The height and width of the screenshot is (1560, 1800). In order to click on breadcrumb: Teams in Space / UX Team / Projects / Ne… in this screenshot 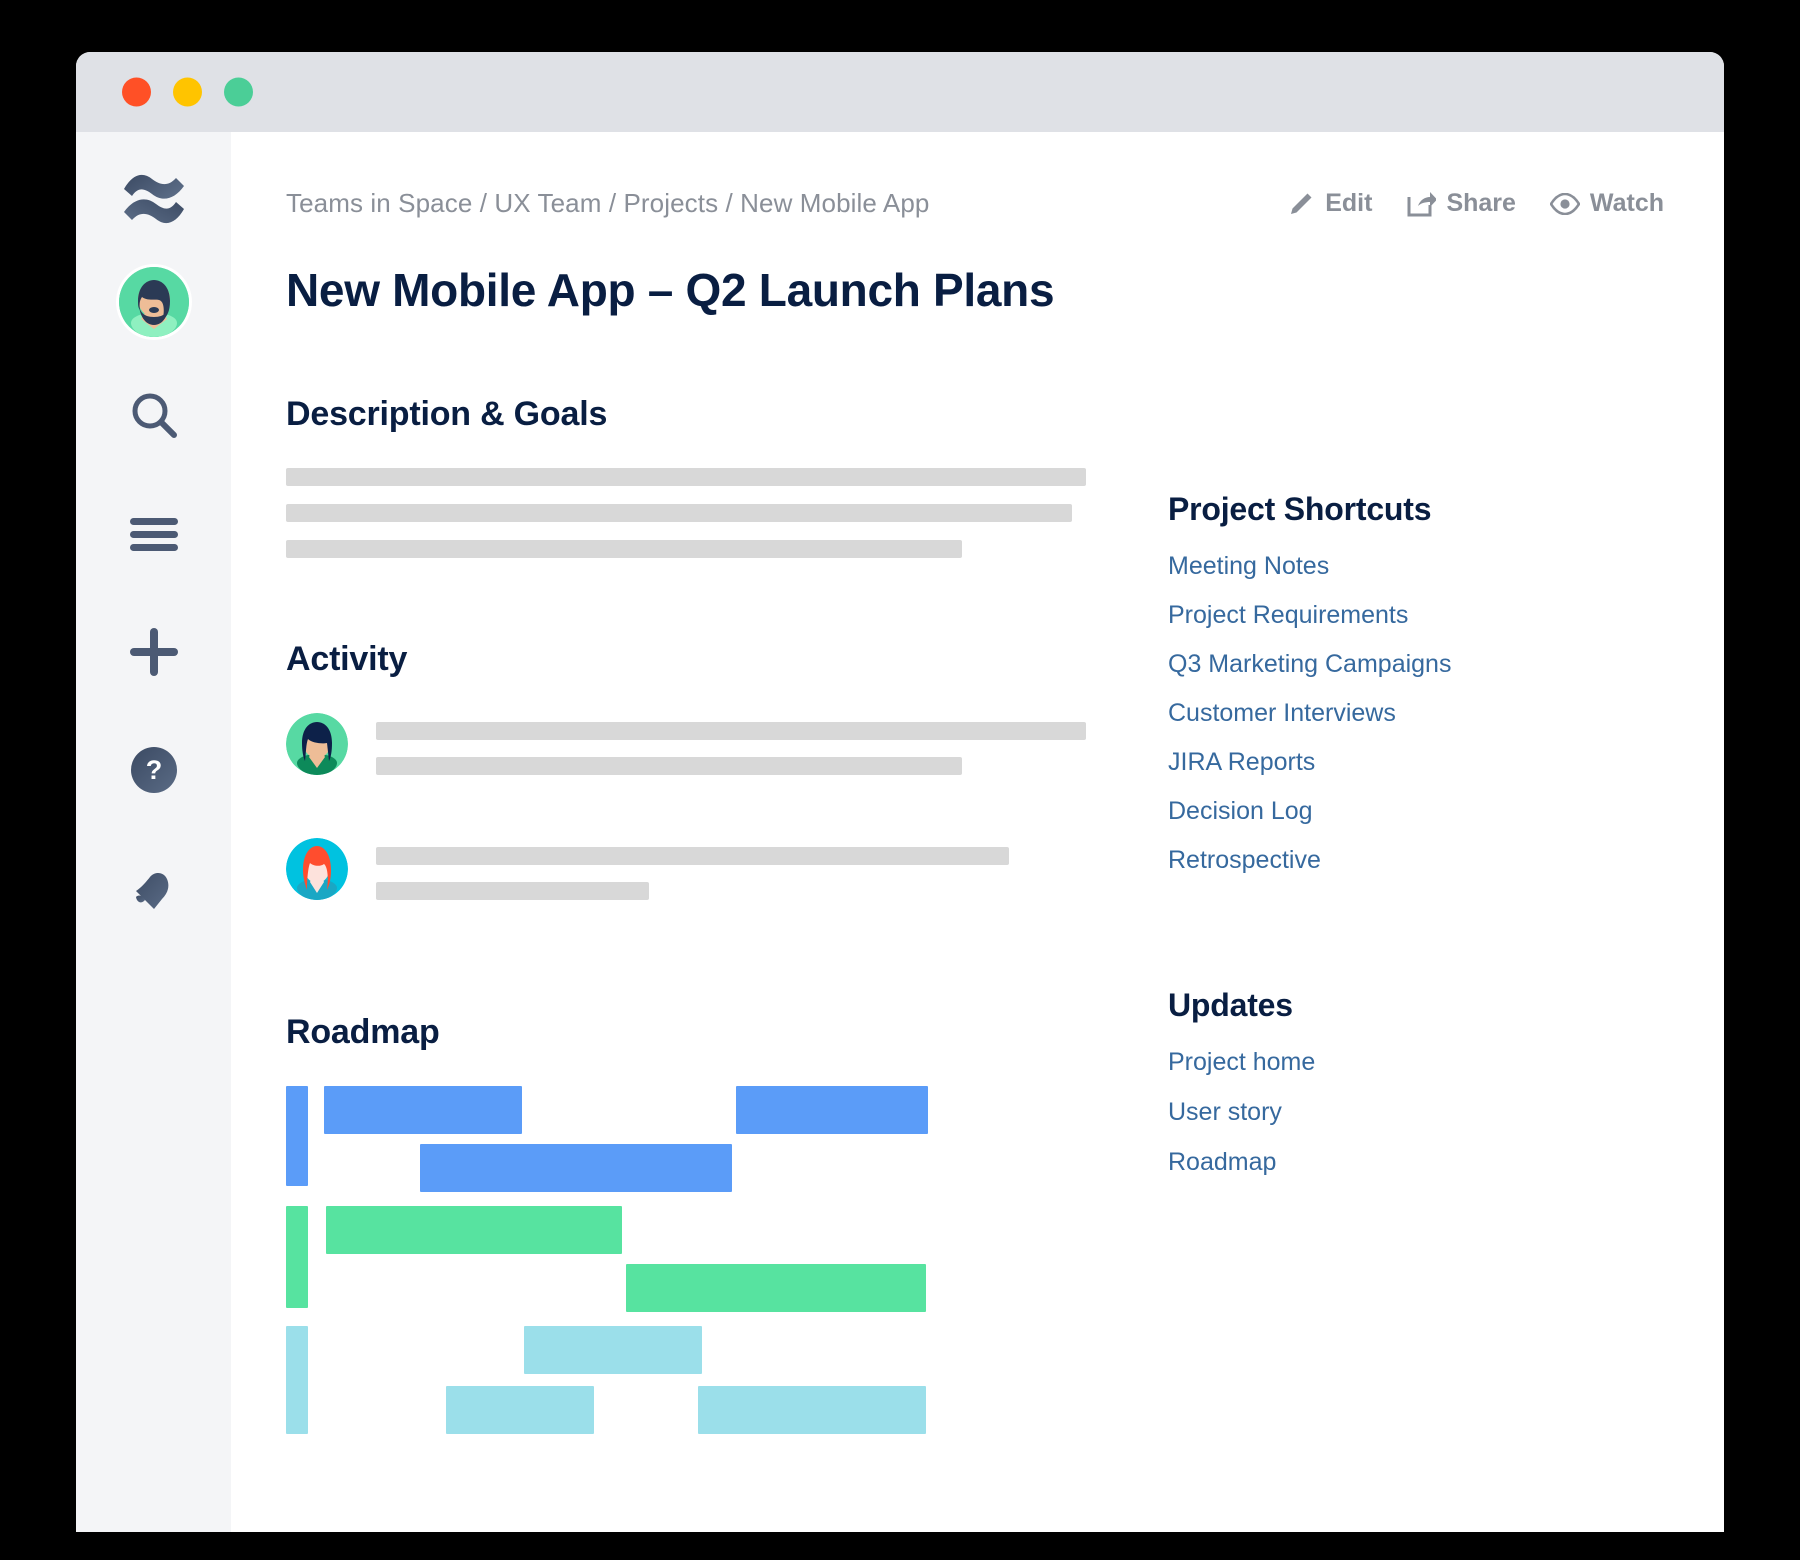, I will do `click(607, 203)`.